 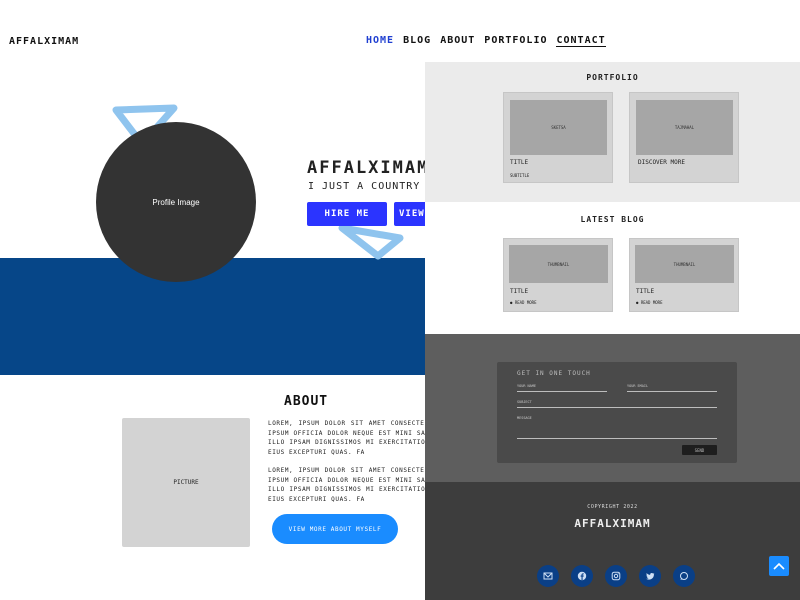 I want to click on contact-title: GET IN ONE TOUCH, so click(x=554, y=373).